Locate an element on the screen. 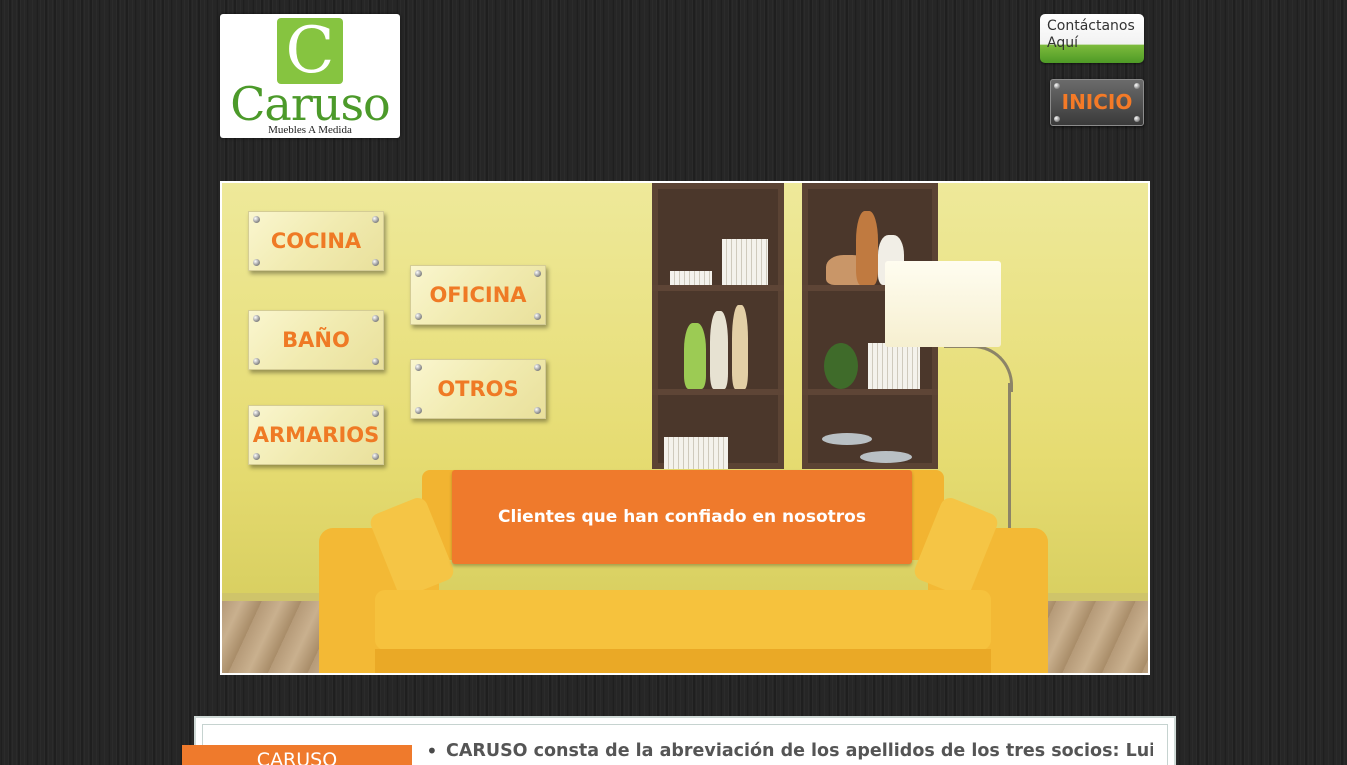  nav-oficina: OFICINA is located at coordinates (478, 295).